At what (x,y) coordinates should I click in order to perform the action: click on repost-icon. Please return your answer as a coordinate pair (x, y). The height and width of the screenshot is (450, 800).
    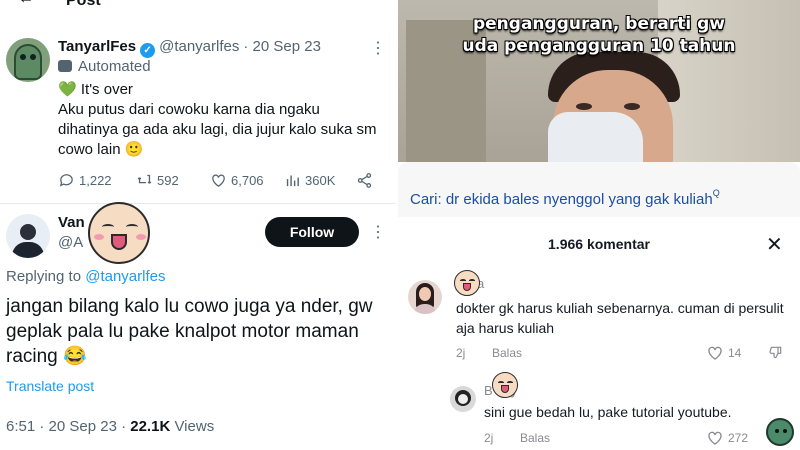
    Looking at the image, I should click on (144, 179).